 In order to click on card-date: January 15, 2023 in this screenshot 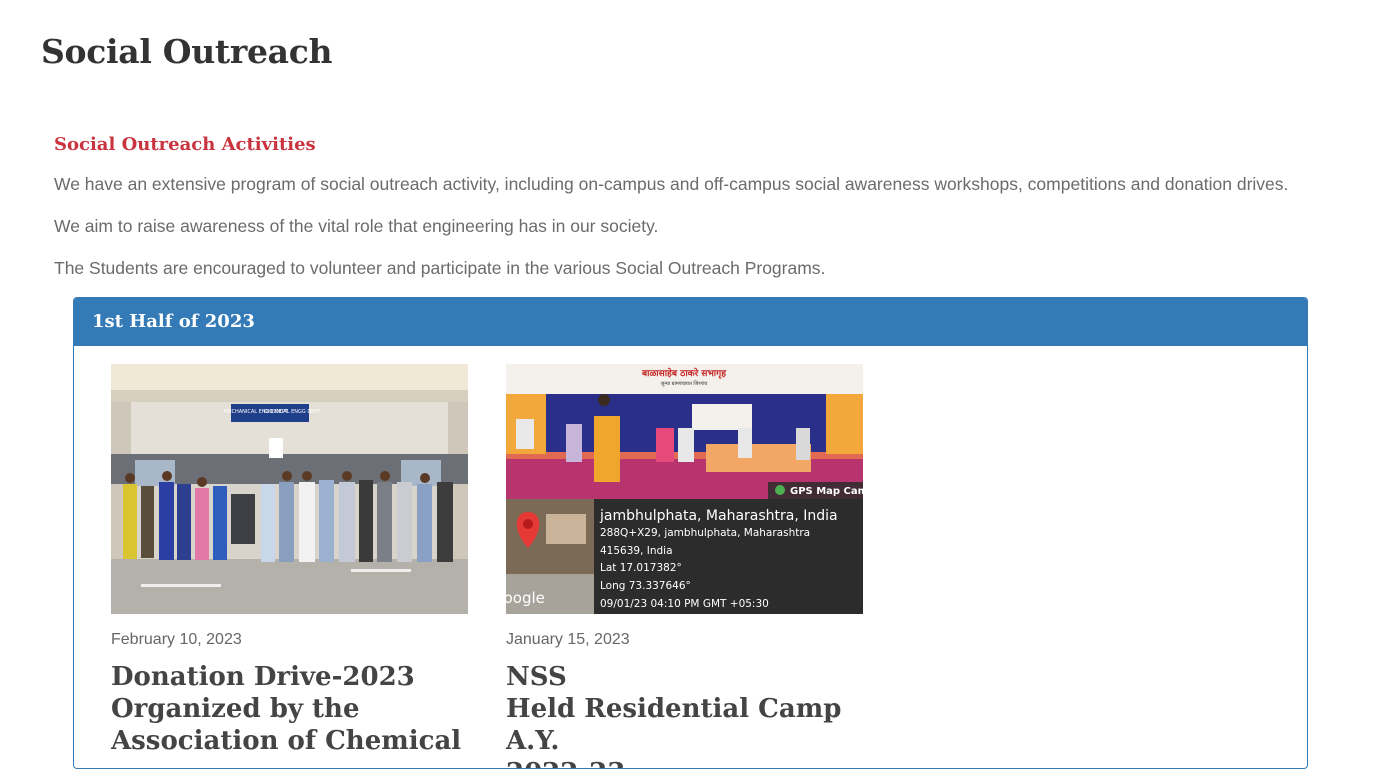, I will do `click(568, 639)`.